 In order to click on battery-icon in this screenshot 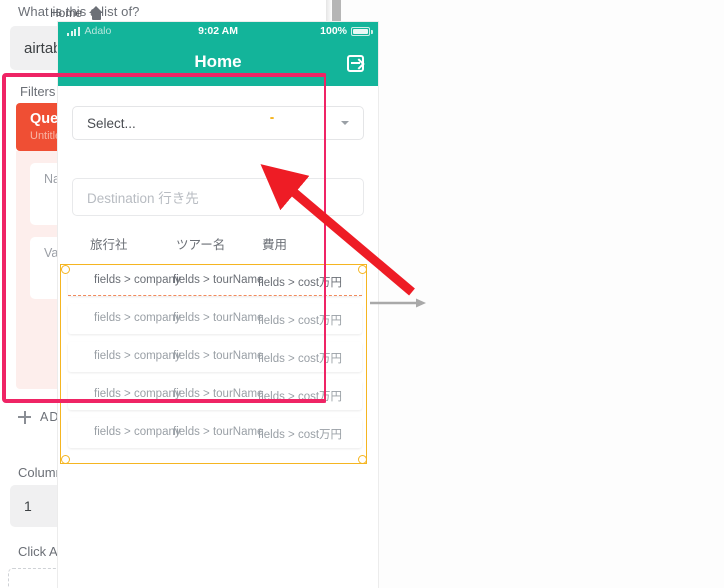, I will do `click(362, 31)`.